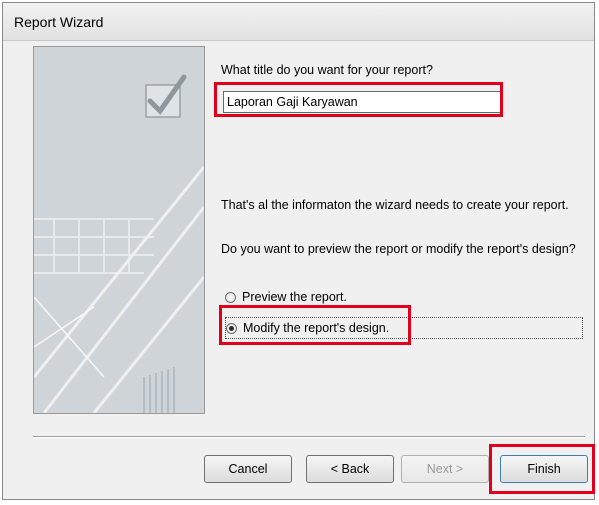  I want to click on title-bar: Report Wizard, so click(298, 22).